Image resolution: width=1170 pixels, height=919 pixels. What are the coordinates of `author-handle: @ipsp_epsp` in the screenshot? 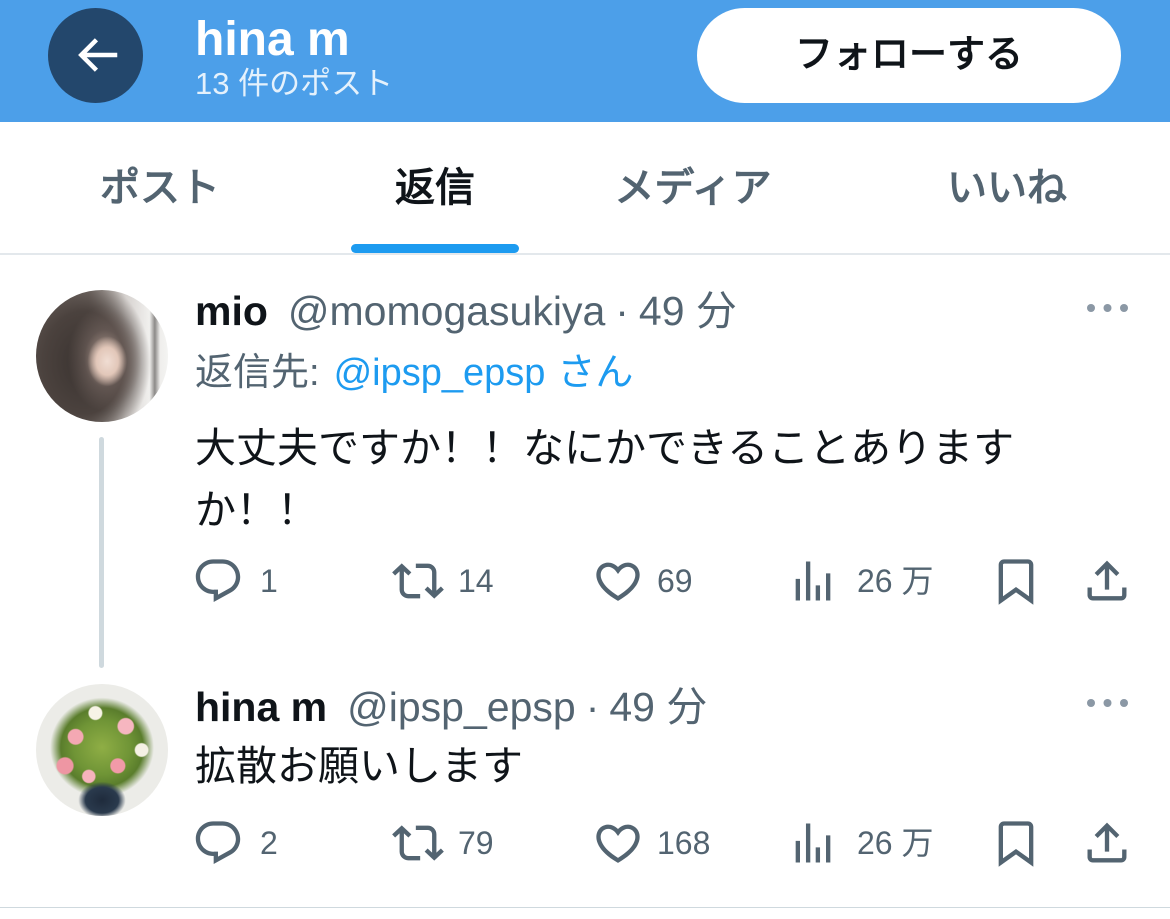 It's located at (461, 707).